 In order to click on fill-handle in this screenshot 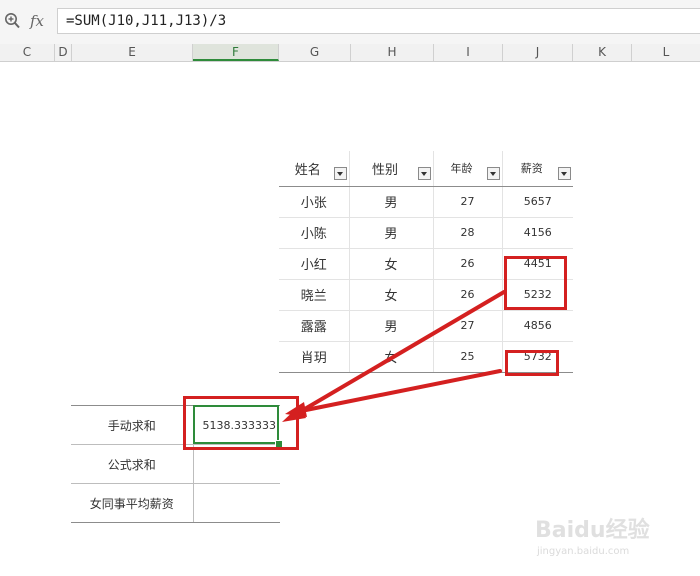, I will do `click(279, 444)`.